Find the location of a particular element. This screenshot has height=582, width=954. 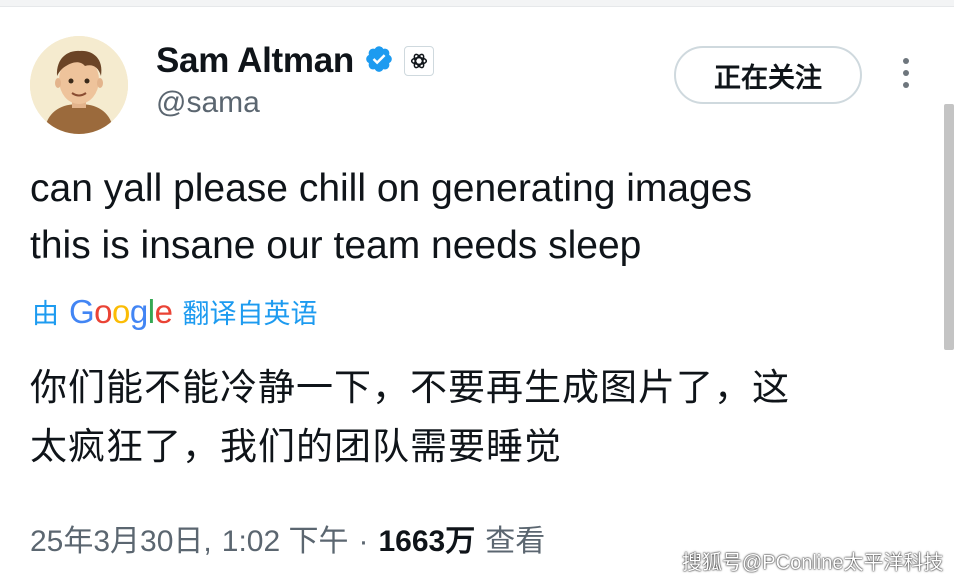

avatar is located at coordinates (79, 85).